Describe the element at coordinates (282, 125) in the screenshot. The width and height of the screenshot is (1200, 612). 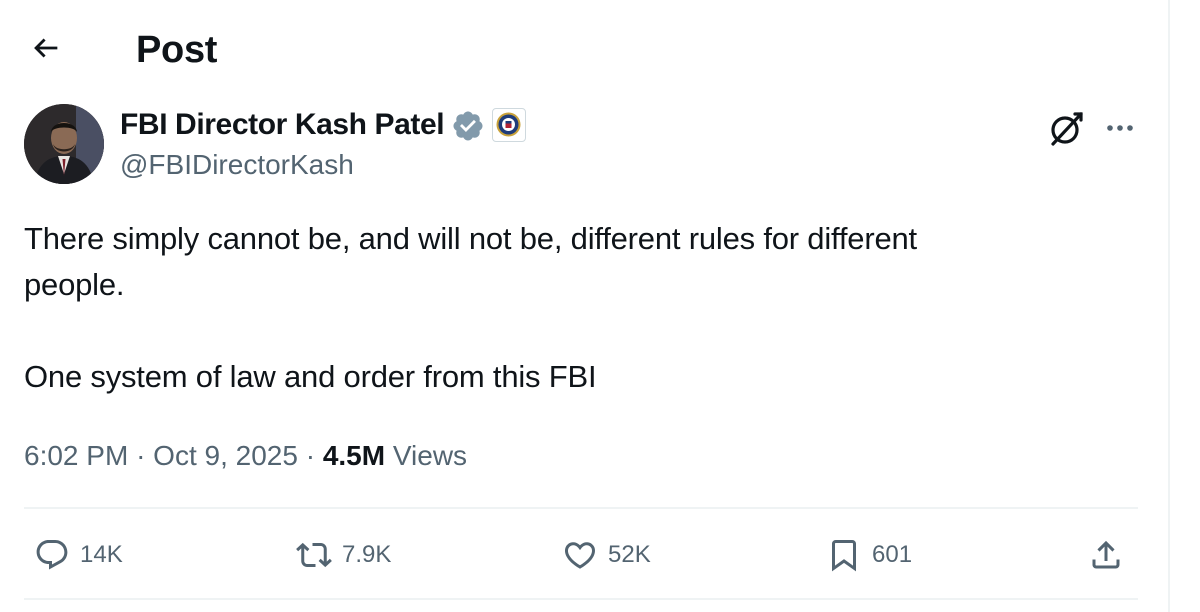
I see `author-name: FBI Director Kash Patel` at that location.